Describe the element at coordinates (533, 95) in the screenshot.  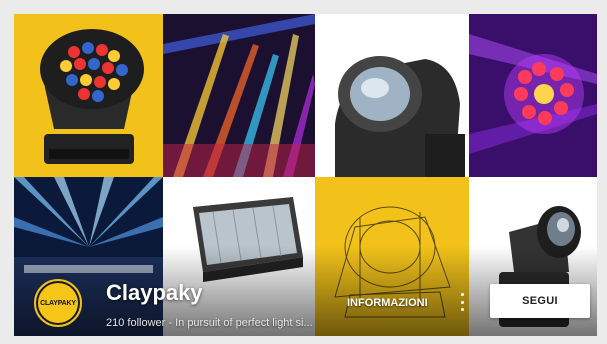
I see `flower-led-effect-photo` at that location.